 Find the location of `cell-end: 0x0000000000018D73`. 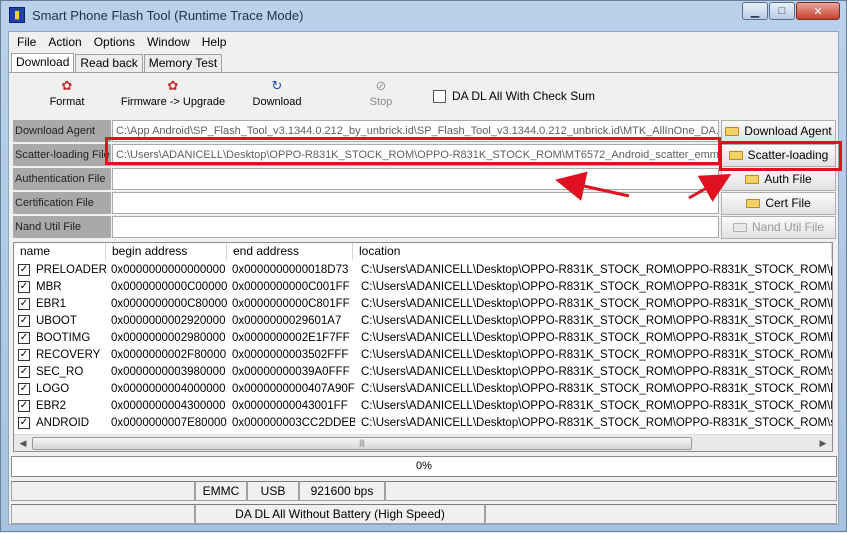

cell-end: 0x0000000000018D73 is located at coordinates (290, 269).